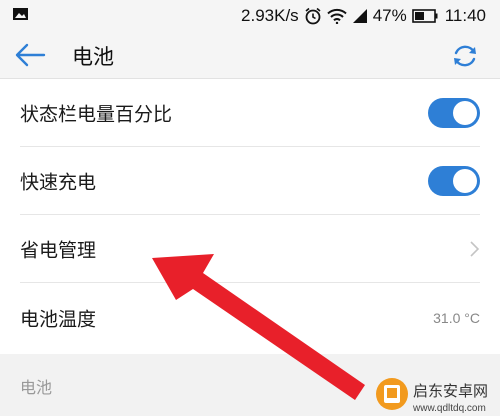  I want to click on setting-label: 省电管理, so click(58, 250).